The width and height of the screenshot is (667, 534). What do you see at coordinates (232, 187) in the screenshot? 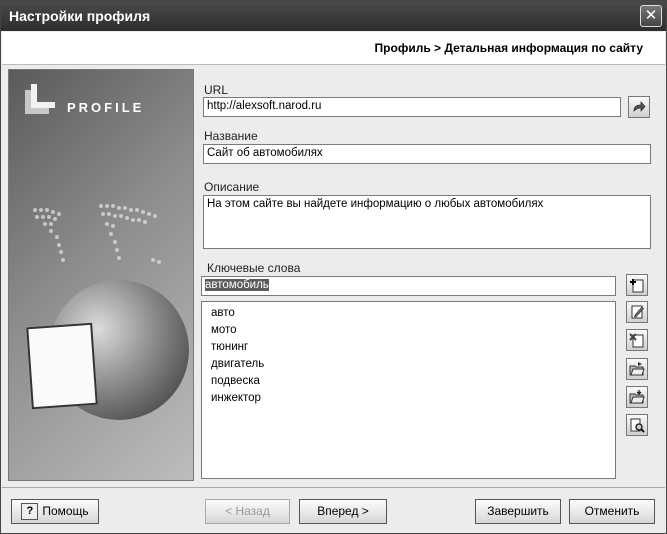
I see `description-label: Описание` at bounding box center [232, 187].